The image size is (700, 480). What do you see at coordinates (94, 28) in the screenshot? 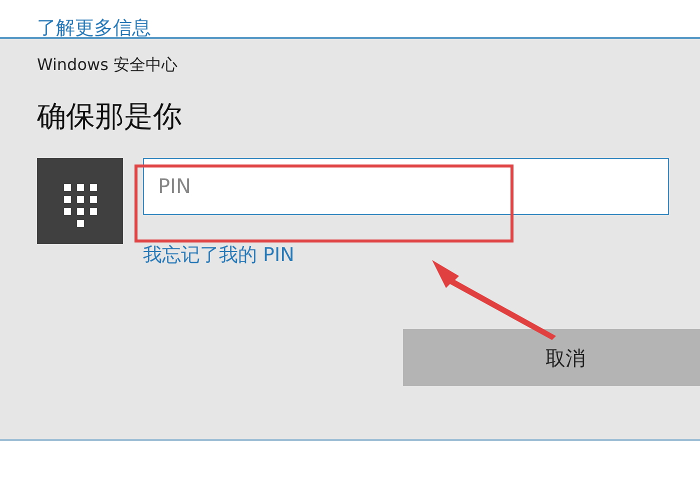
I see `learn-more-link: 了解更多信息` at bounding box center [94, 28].